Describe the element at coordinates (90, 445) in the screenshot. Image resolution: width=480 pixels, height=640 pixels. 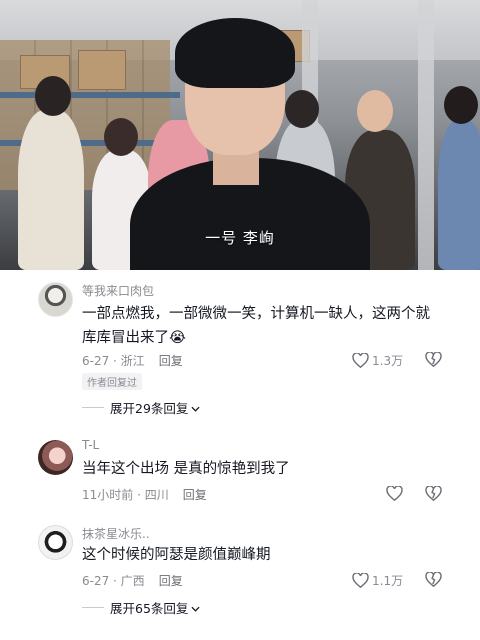
I see `comment-username: T-L` at that location.